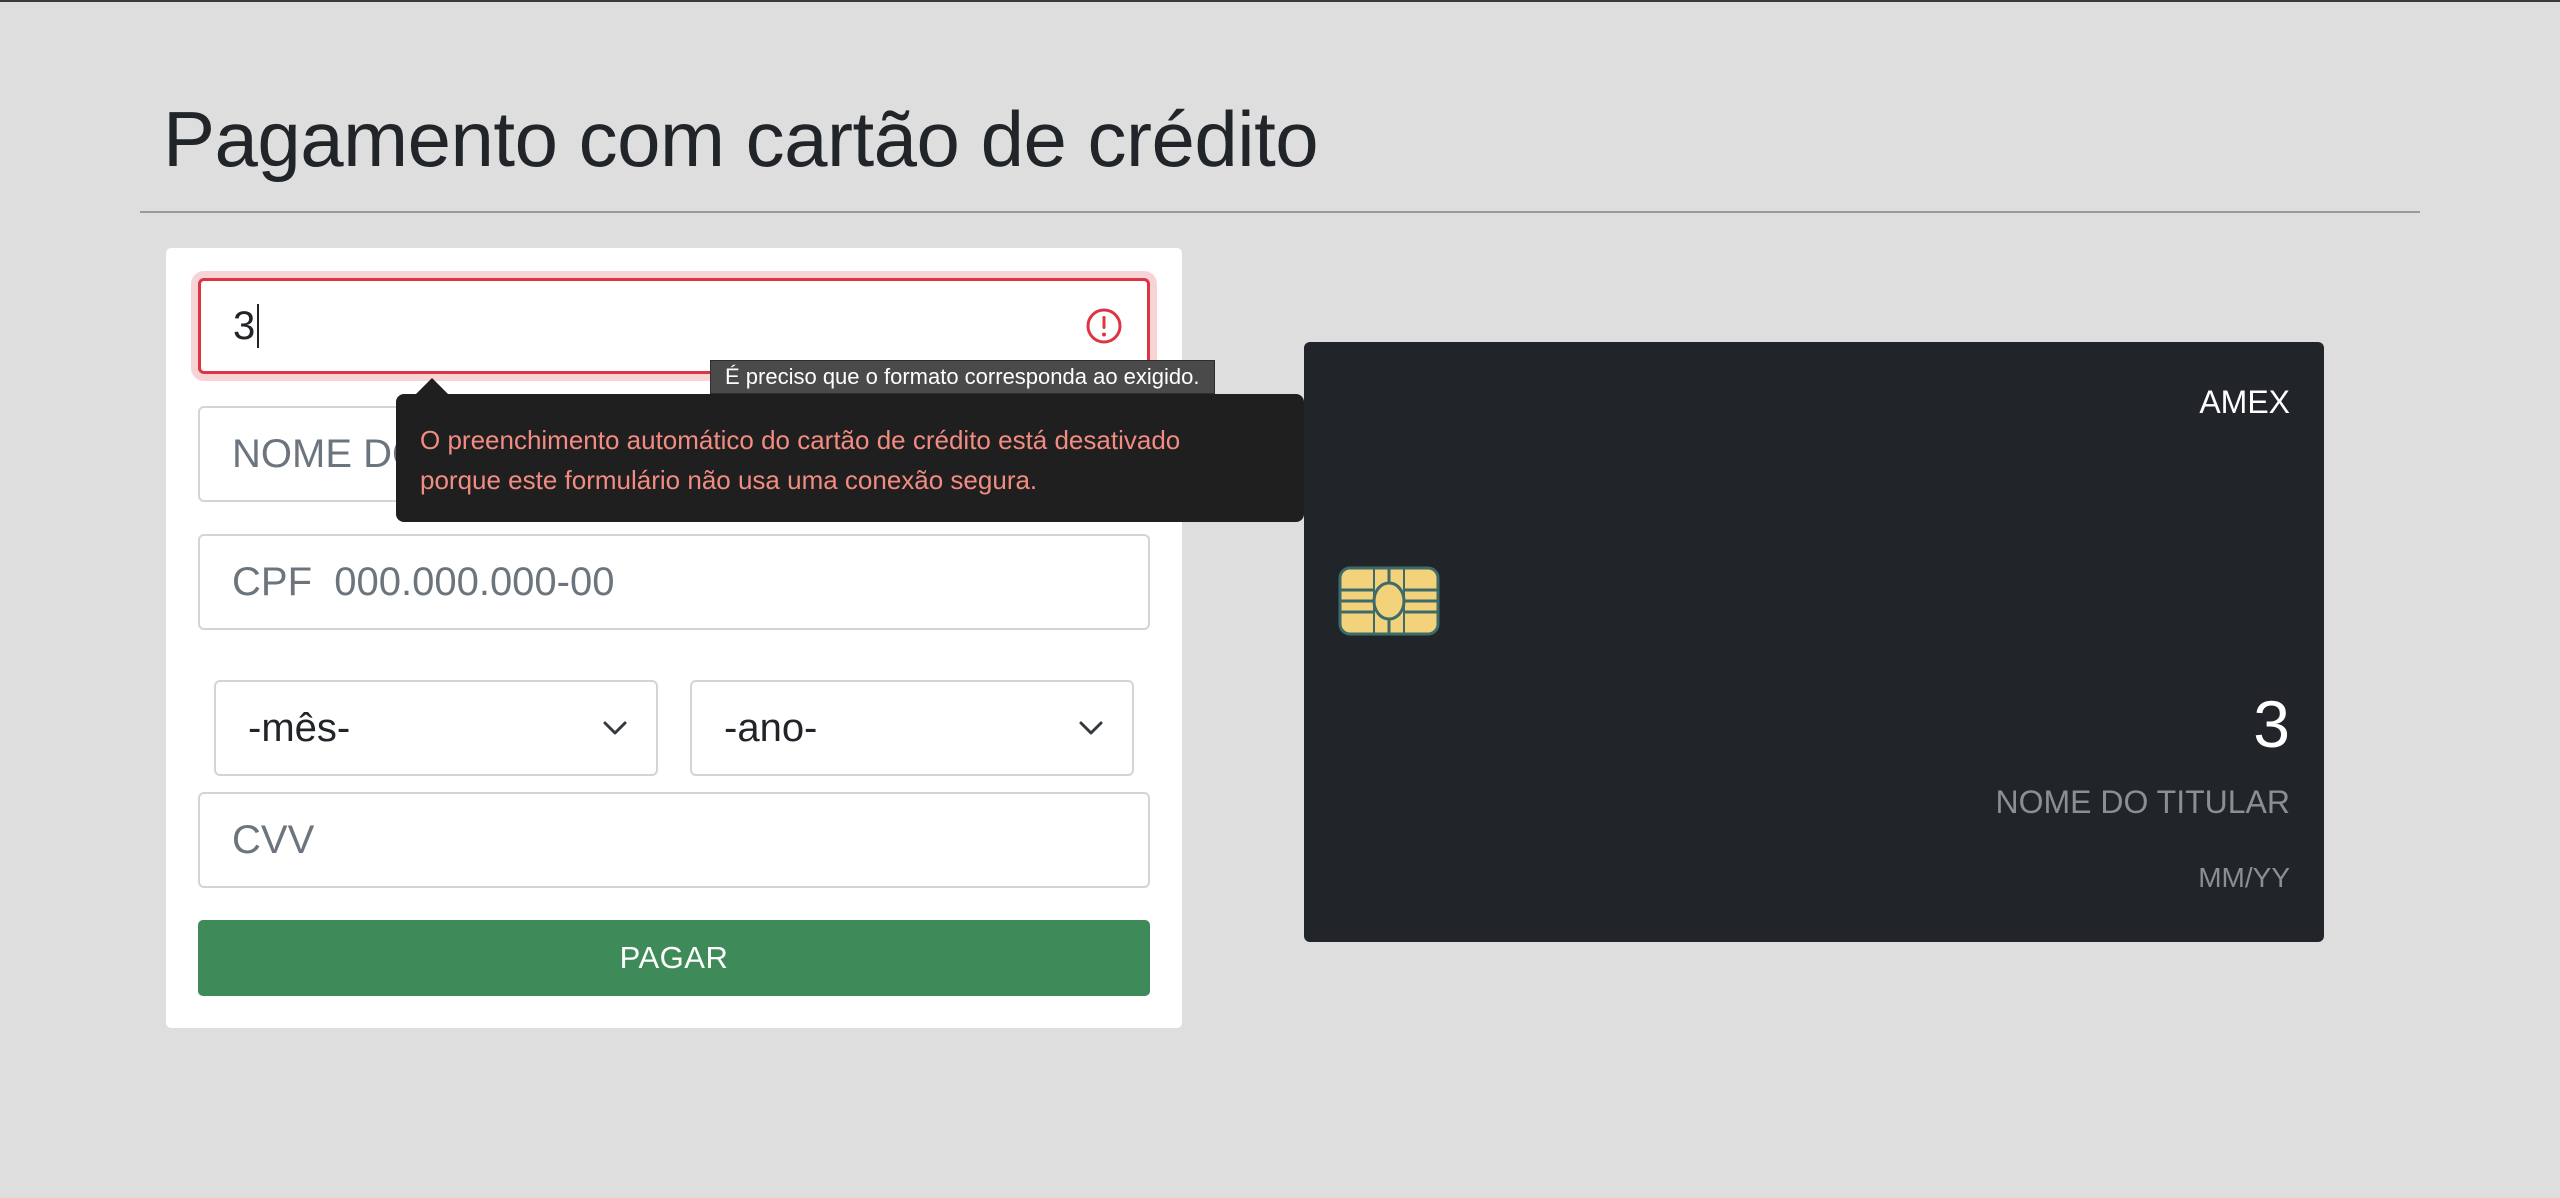  What do you see at coordinates (328, 453) in the screenshot?
I see `holder-name-placeholder: NOME DO` at bounding box center [328, 453].